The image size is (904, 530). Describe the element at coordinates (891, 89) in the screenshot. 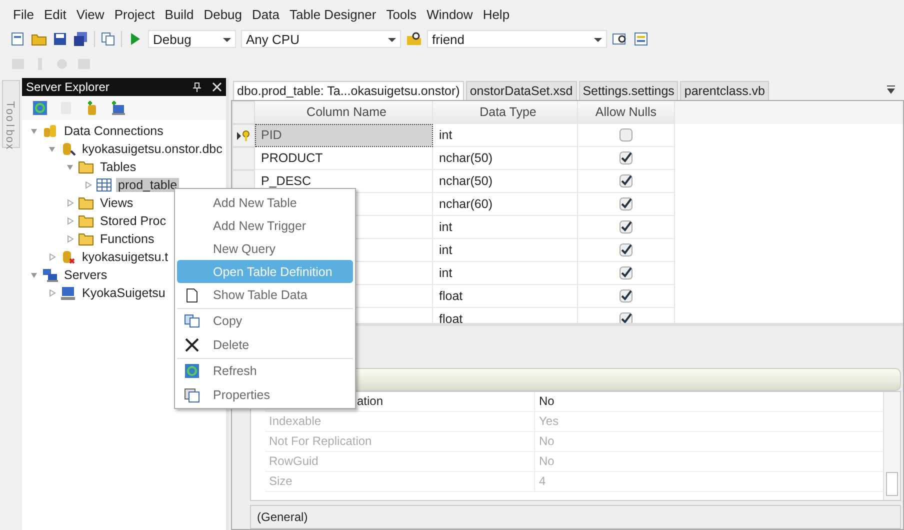

I see `dropdown-icon` at that location.